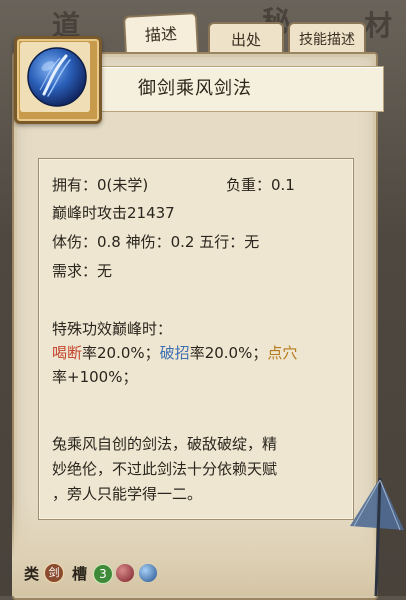  I want to click on fan-decoration-icon, so click(377, 536).